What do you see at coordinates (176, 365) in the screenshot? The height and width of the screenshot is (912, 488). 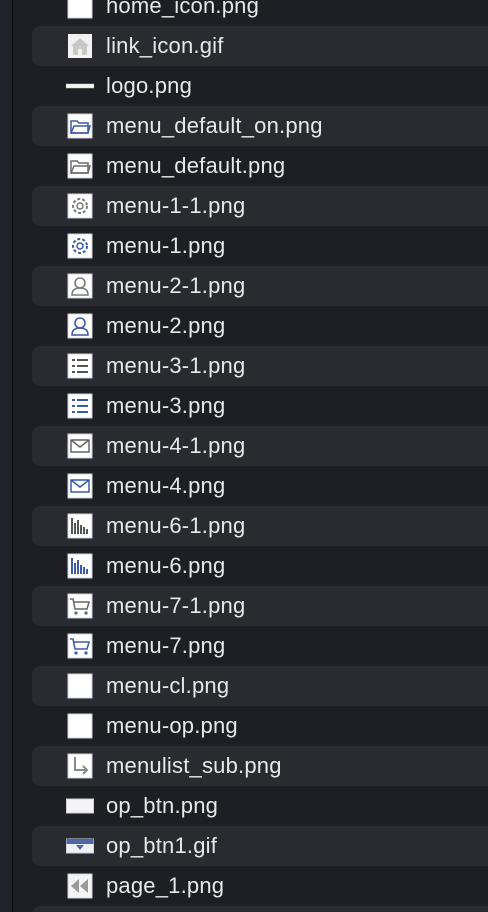 I see `file-name: menu-3-1.png` at bounding box center [176, 365].